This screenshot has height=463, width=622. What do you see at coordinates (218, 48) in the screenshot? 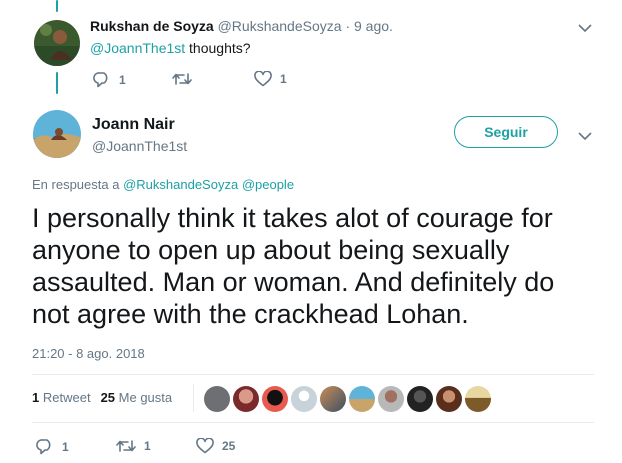
I see `parent-text-body: thoughts?` at bounding box center [218, 48].